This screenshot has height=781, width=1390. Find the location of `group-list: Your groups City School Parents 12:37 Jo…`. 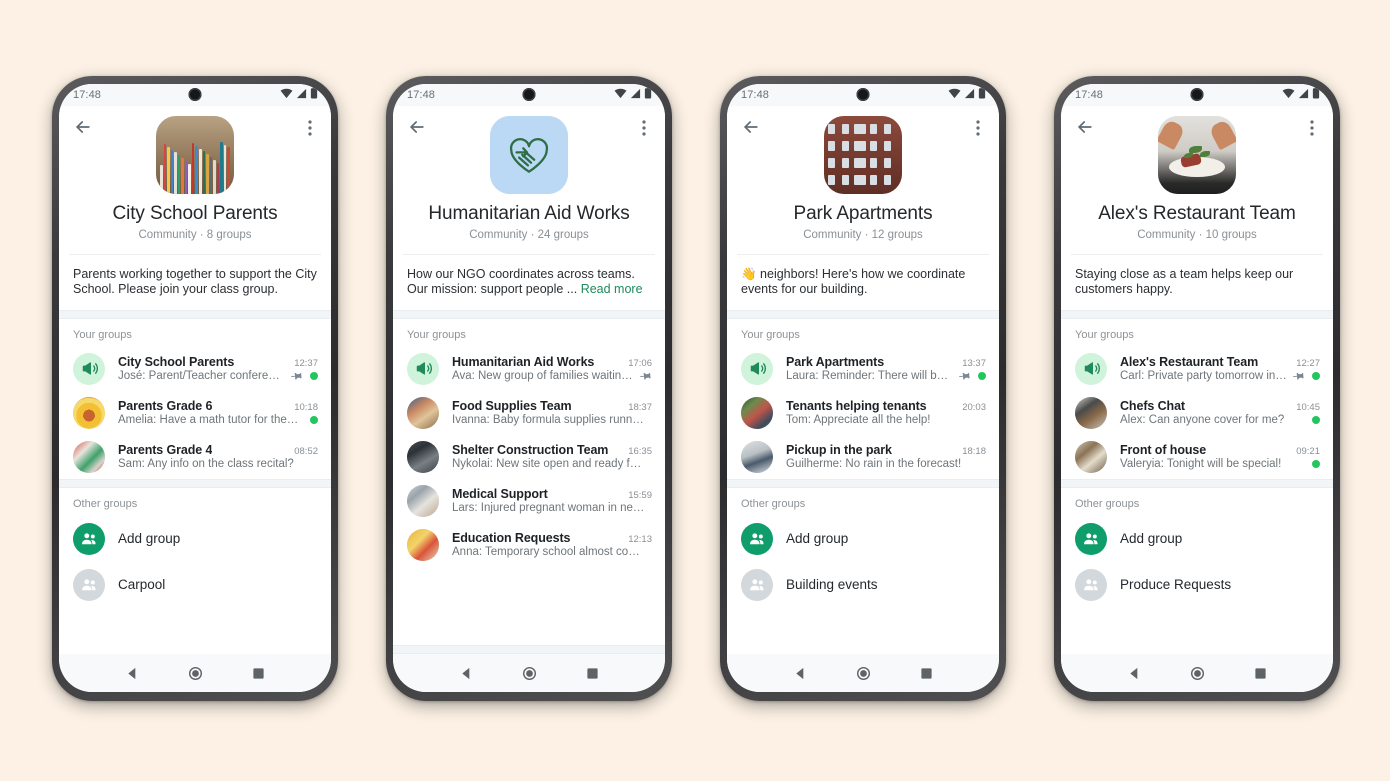

group-list: Your groups City School Parents 12:37 Jo… is located at coordinates (195, 486).